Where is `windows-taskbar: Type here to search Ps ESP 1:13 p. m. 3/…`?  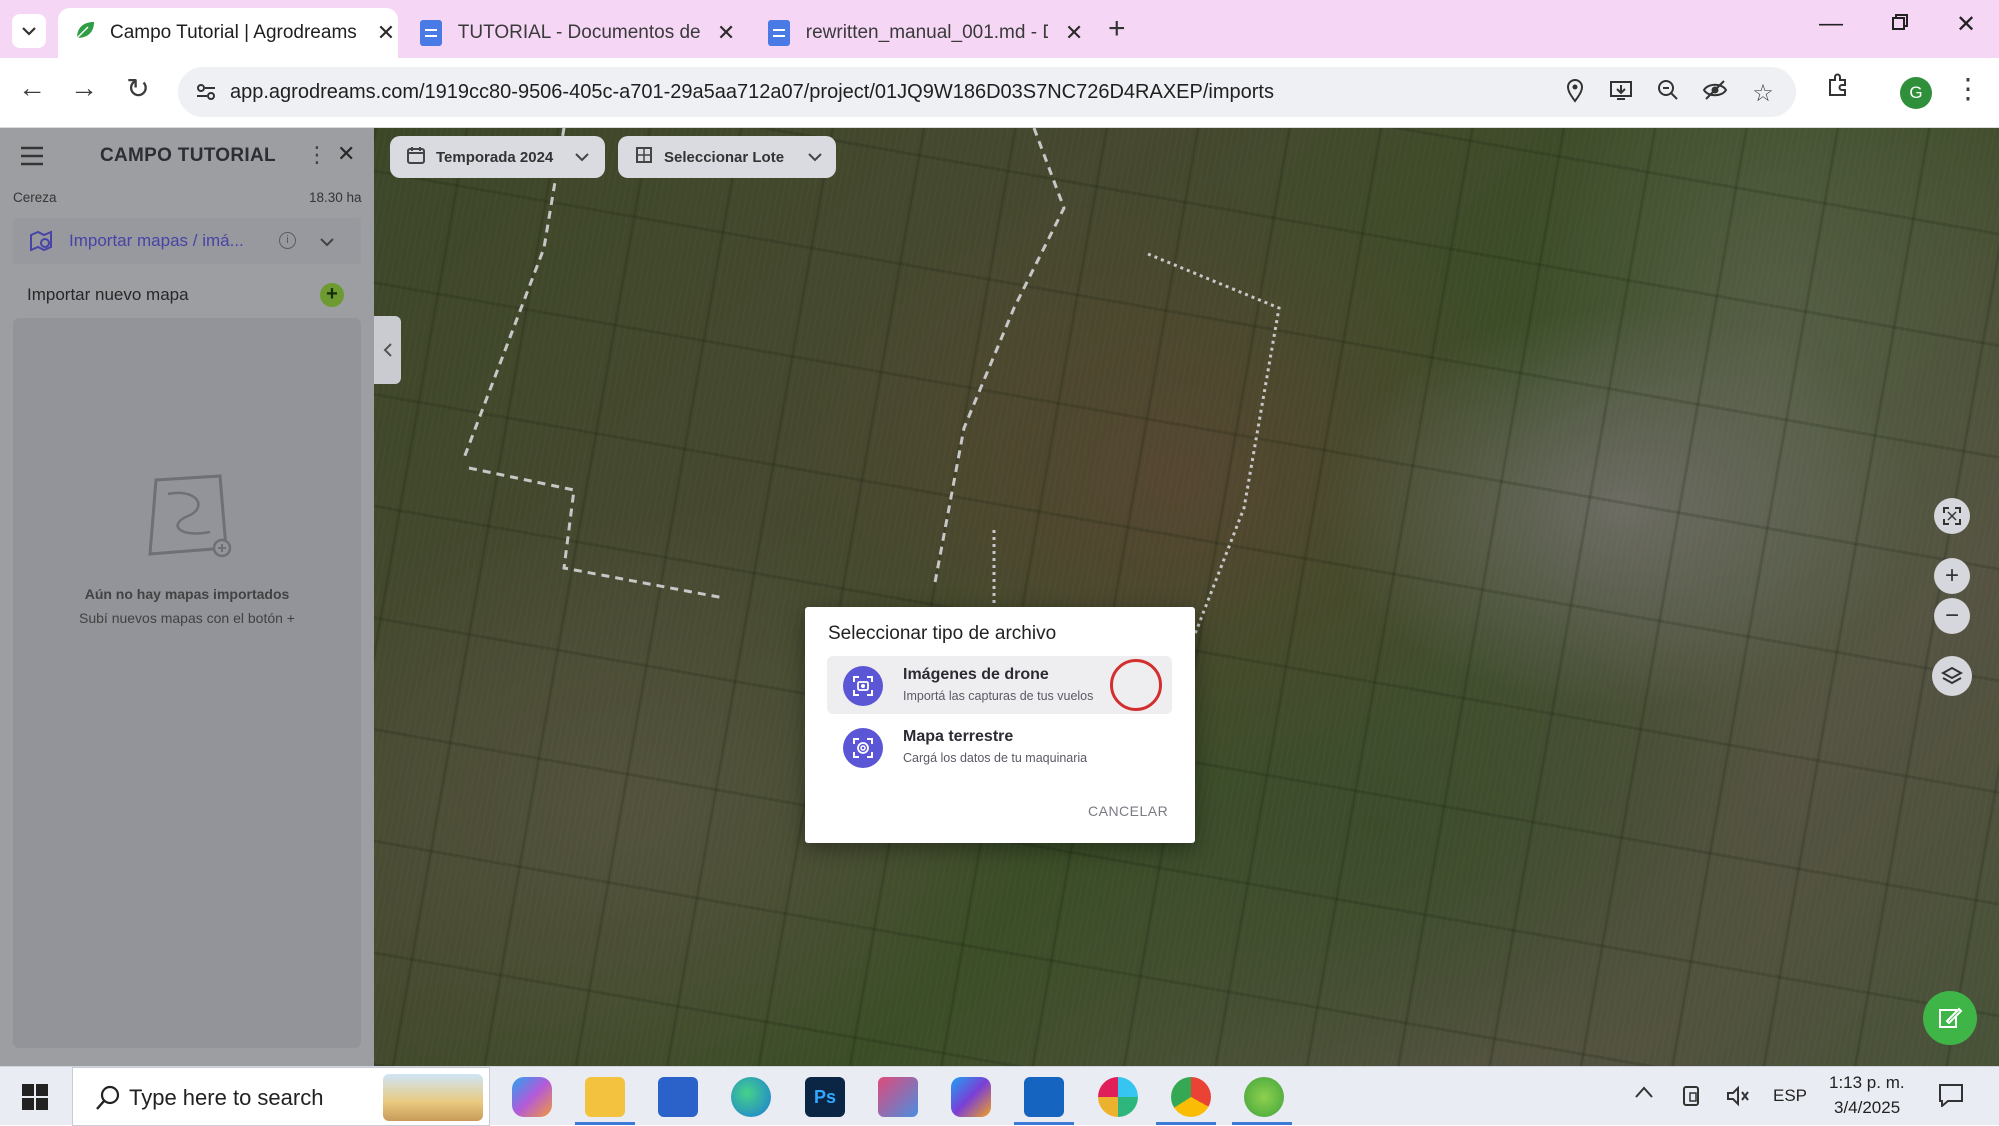 windows-taskbar: Type here to search Ps ESP 1:13 p. m. 3/… is located at coordinates (999, 1096).